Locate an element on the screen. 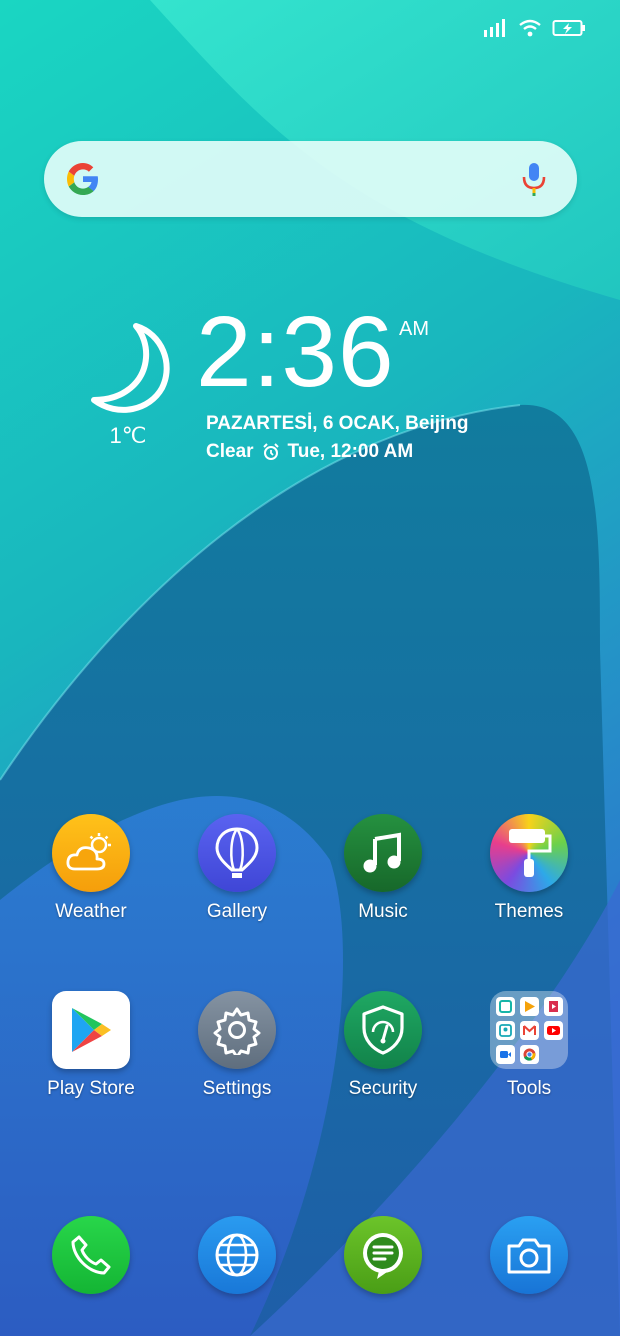 The height and width of the screenshot is (1336, 620). app-play-store: Play Store is located at coordinates (91, 1045).